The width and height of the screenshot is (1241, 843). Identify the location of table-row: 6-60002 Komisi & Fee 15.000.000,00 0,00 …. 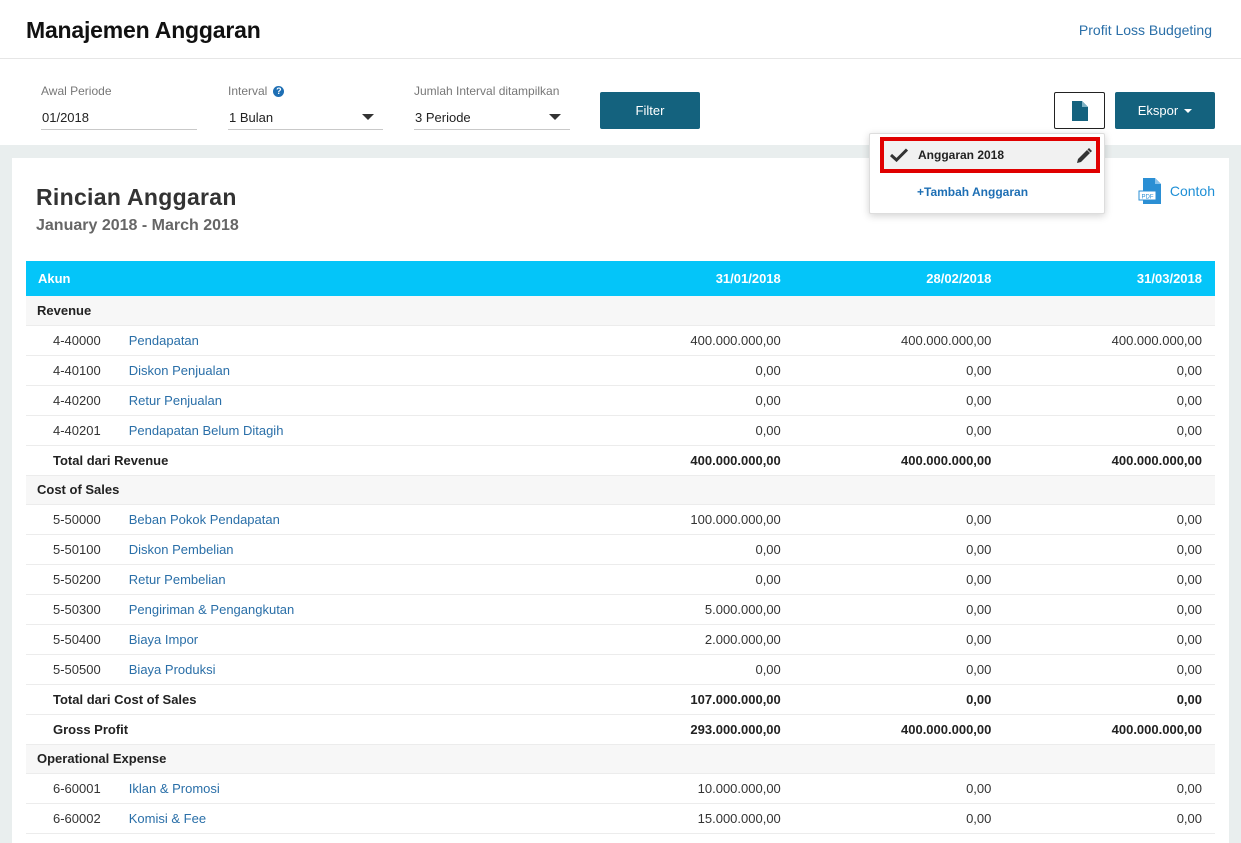
(620, 818).